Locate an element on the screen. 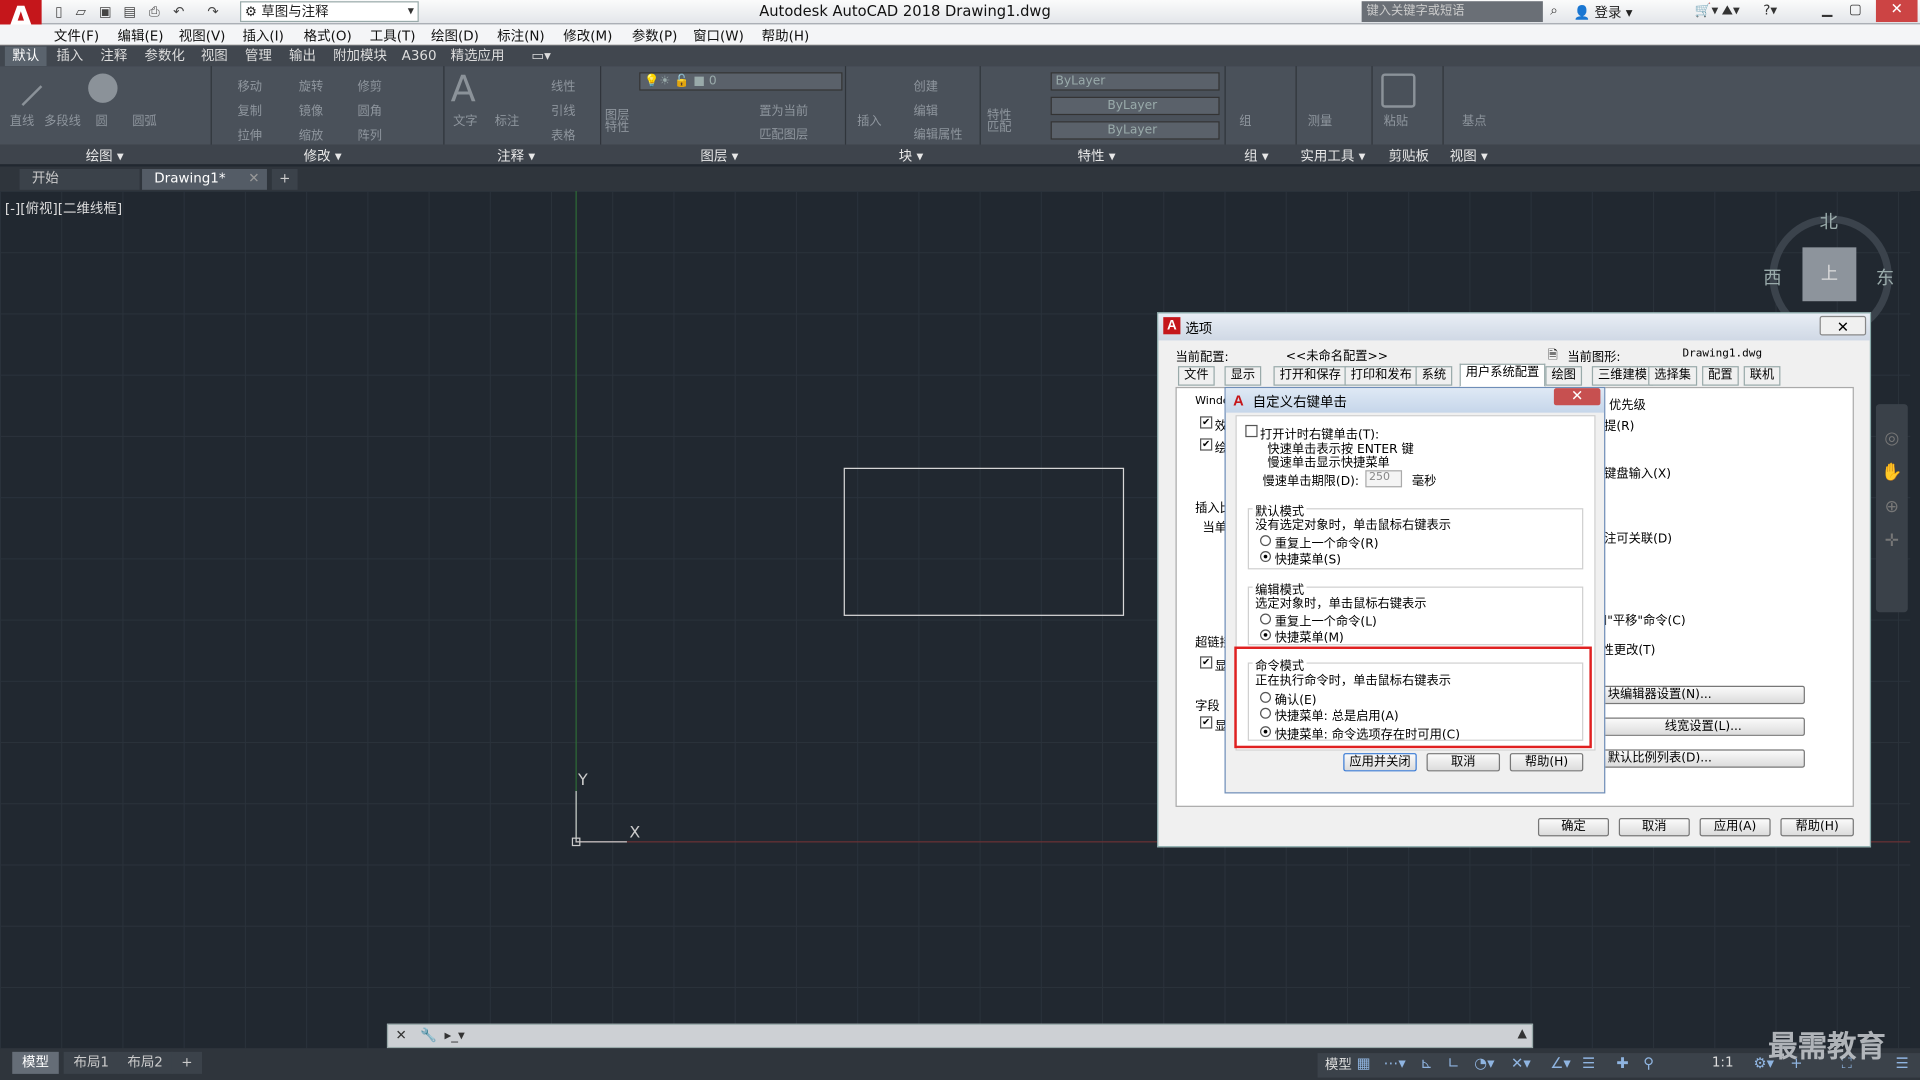 This screenshot has width=1920, height=1080. edit-shortcut-radio is located at coordinates (1266, 635).